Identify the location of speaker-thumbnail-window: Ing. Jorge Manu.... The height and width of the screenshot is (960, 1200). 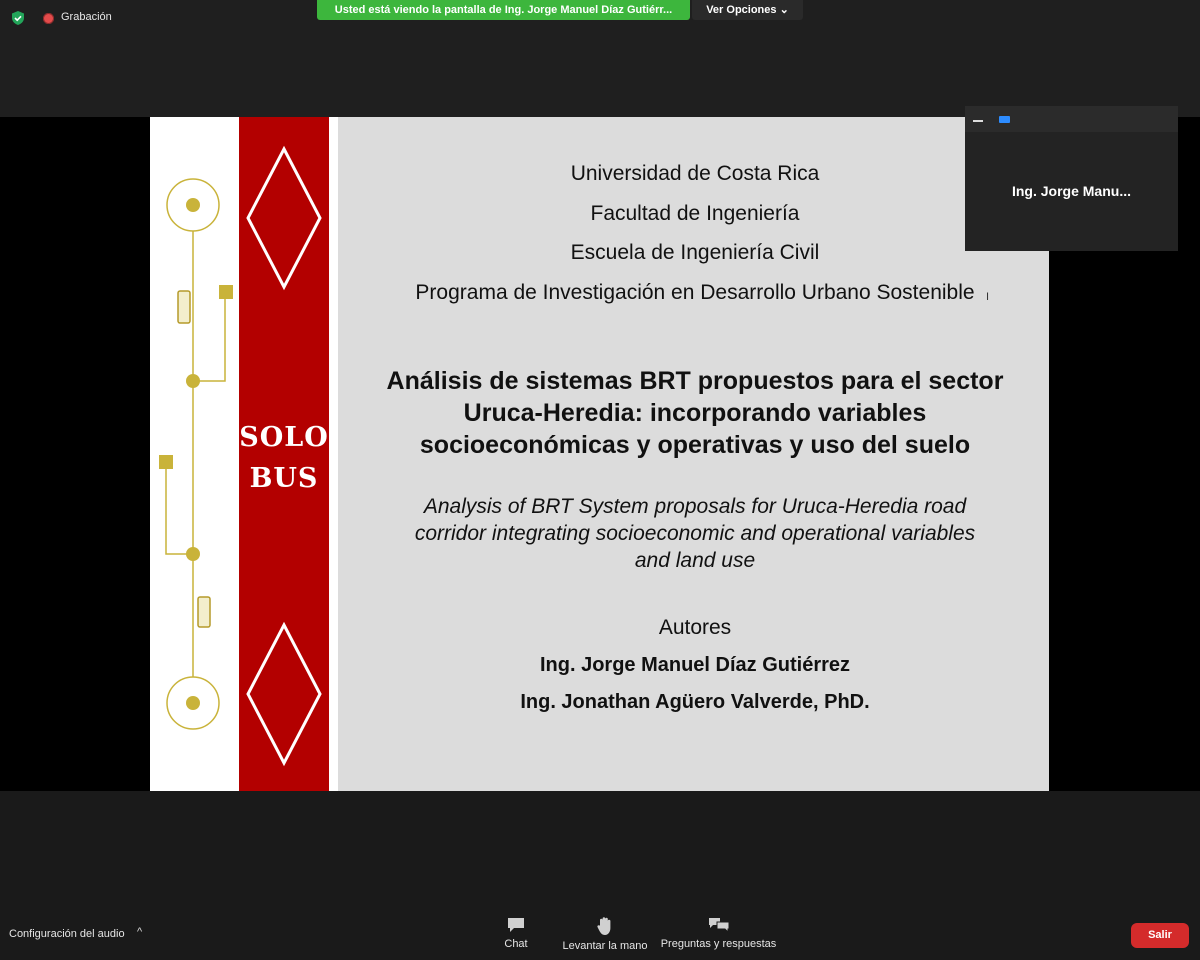
(1071, 178).